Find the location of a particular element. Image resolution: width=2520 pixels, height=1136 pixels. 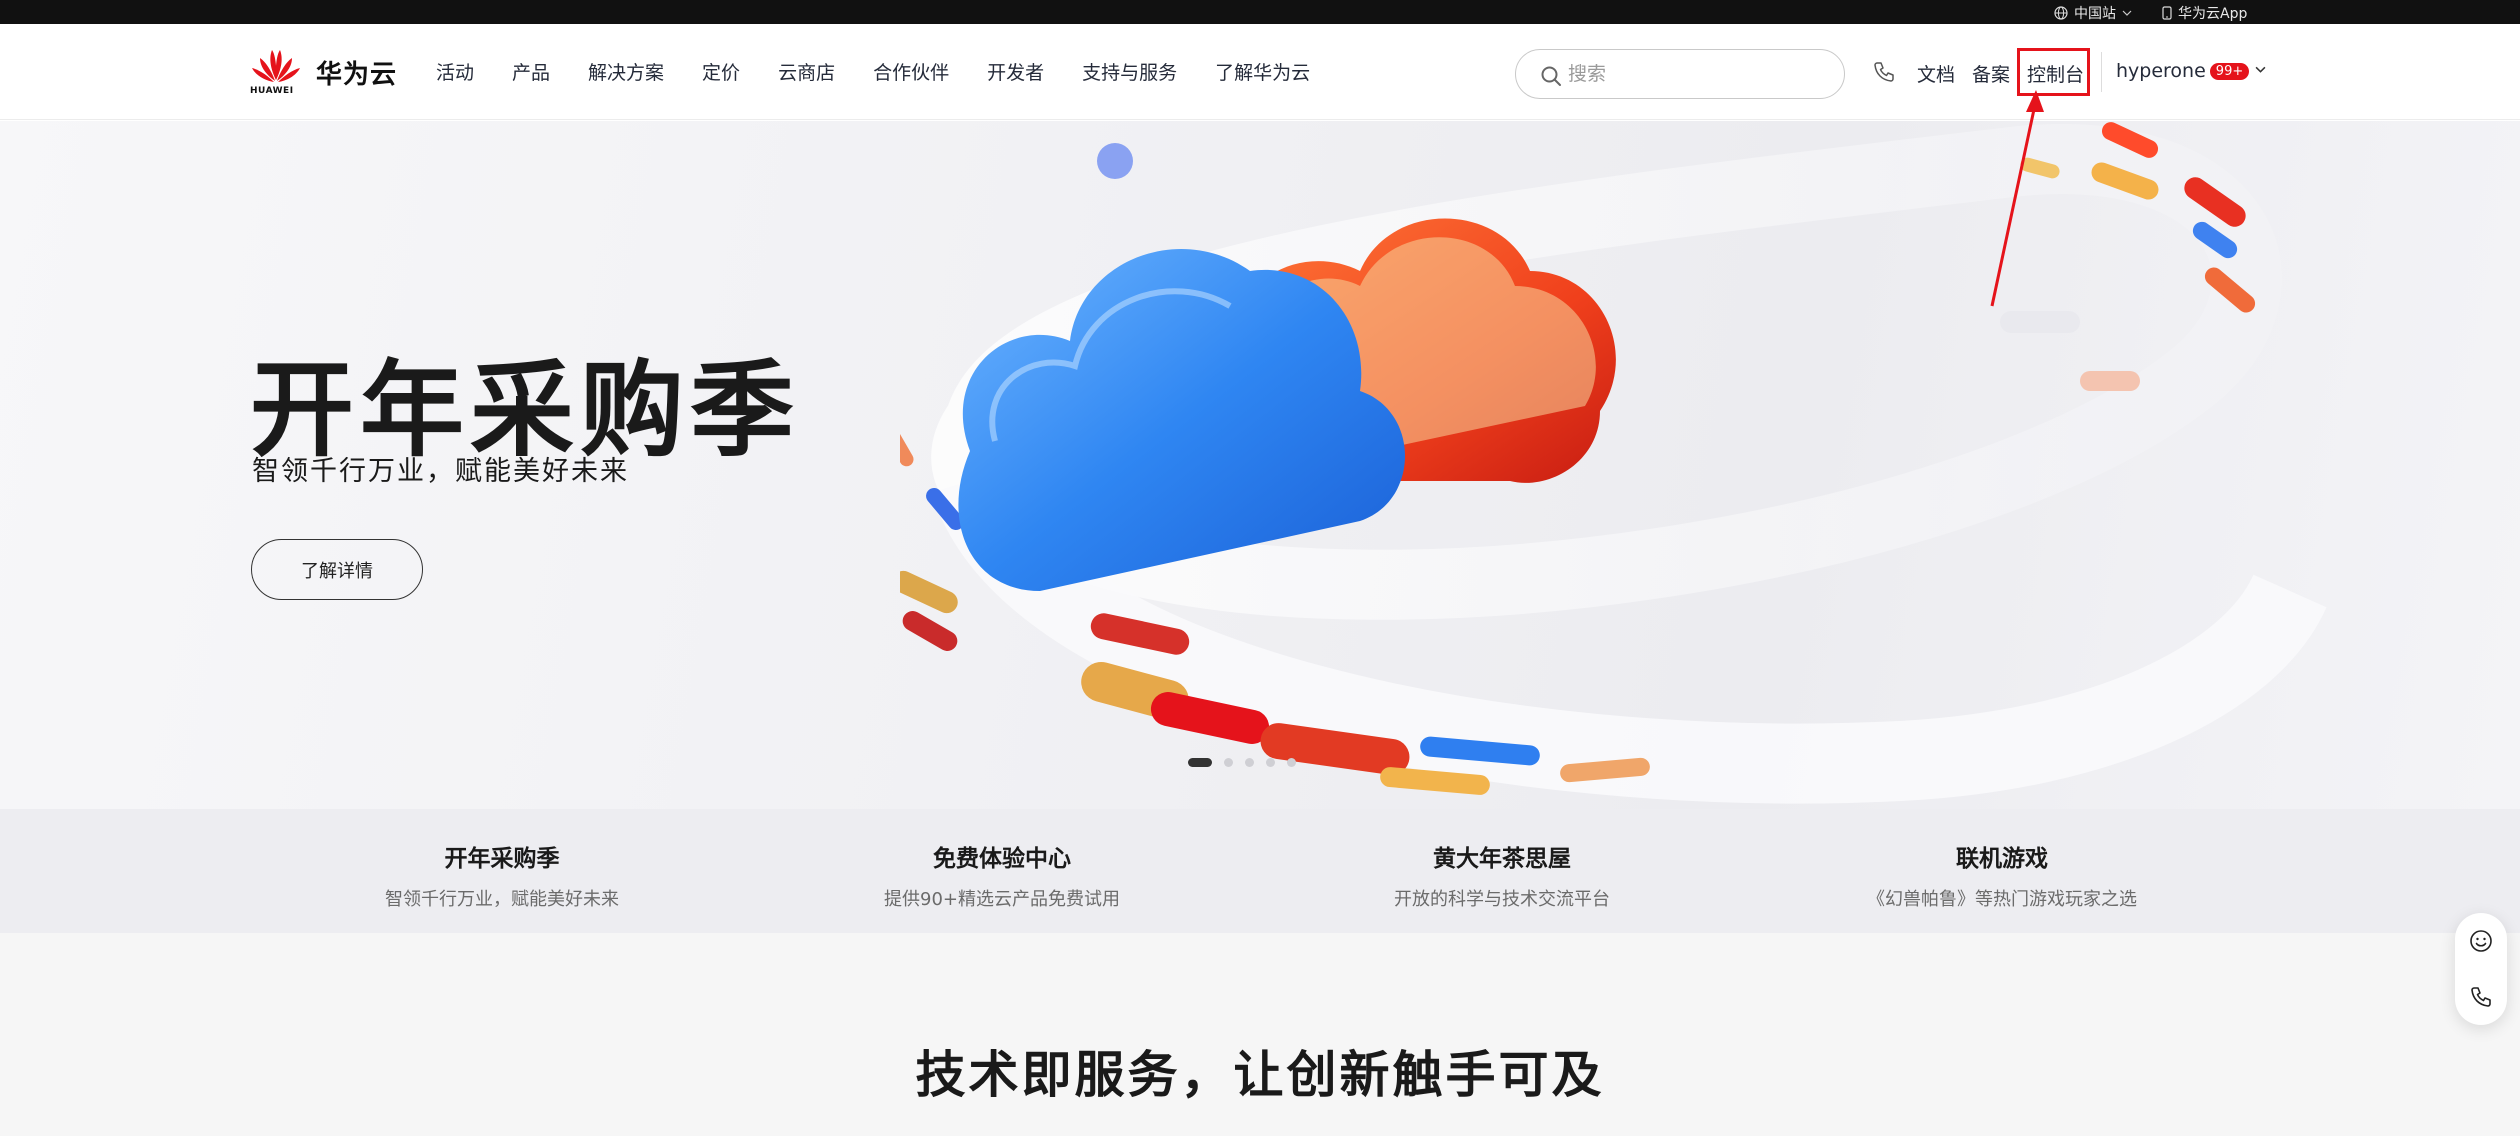

nav-item-support: 支持与服务 is located at coordinates (1129, 71).